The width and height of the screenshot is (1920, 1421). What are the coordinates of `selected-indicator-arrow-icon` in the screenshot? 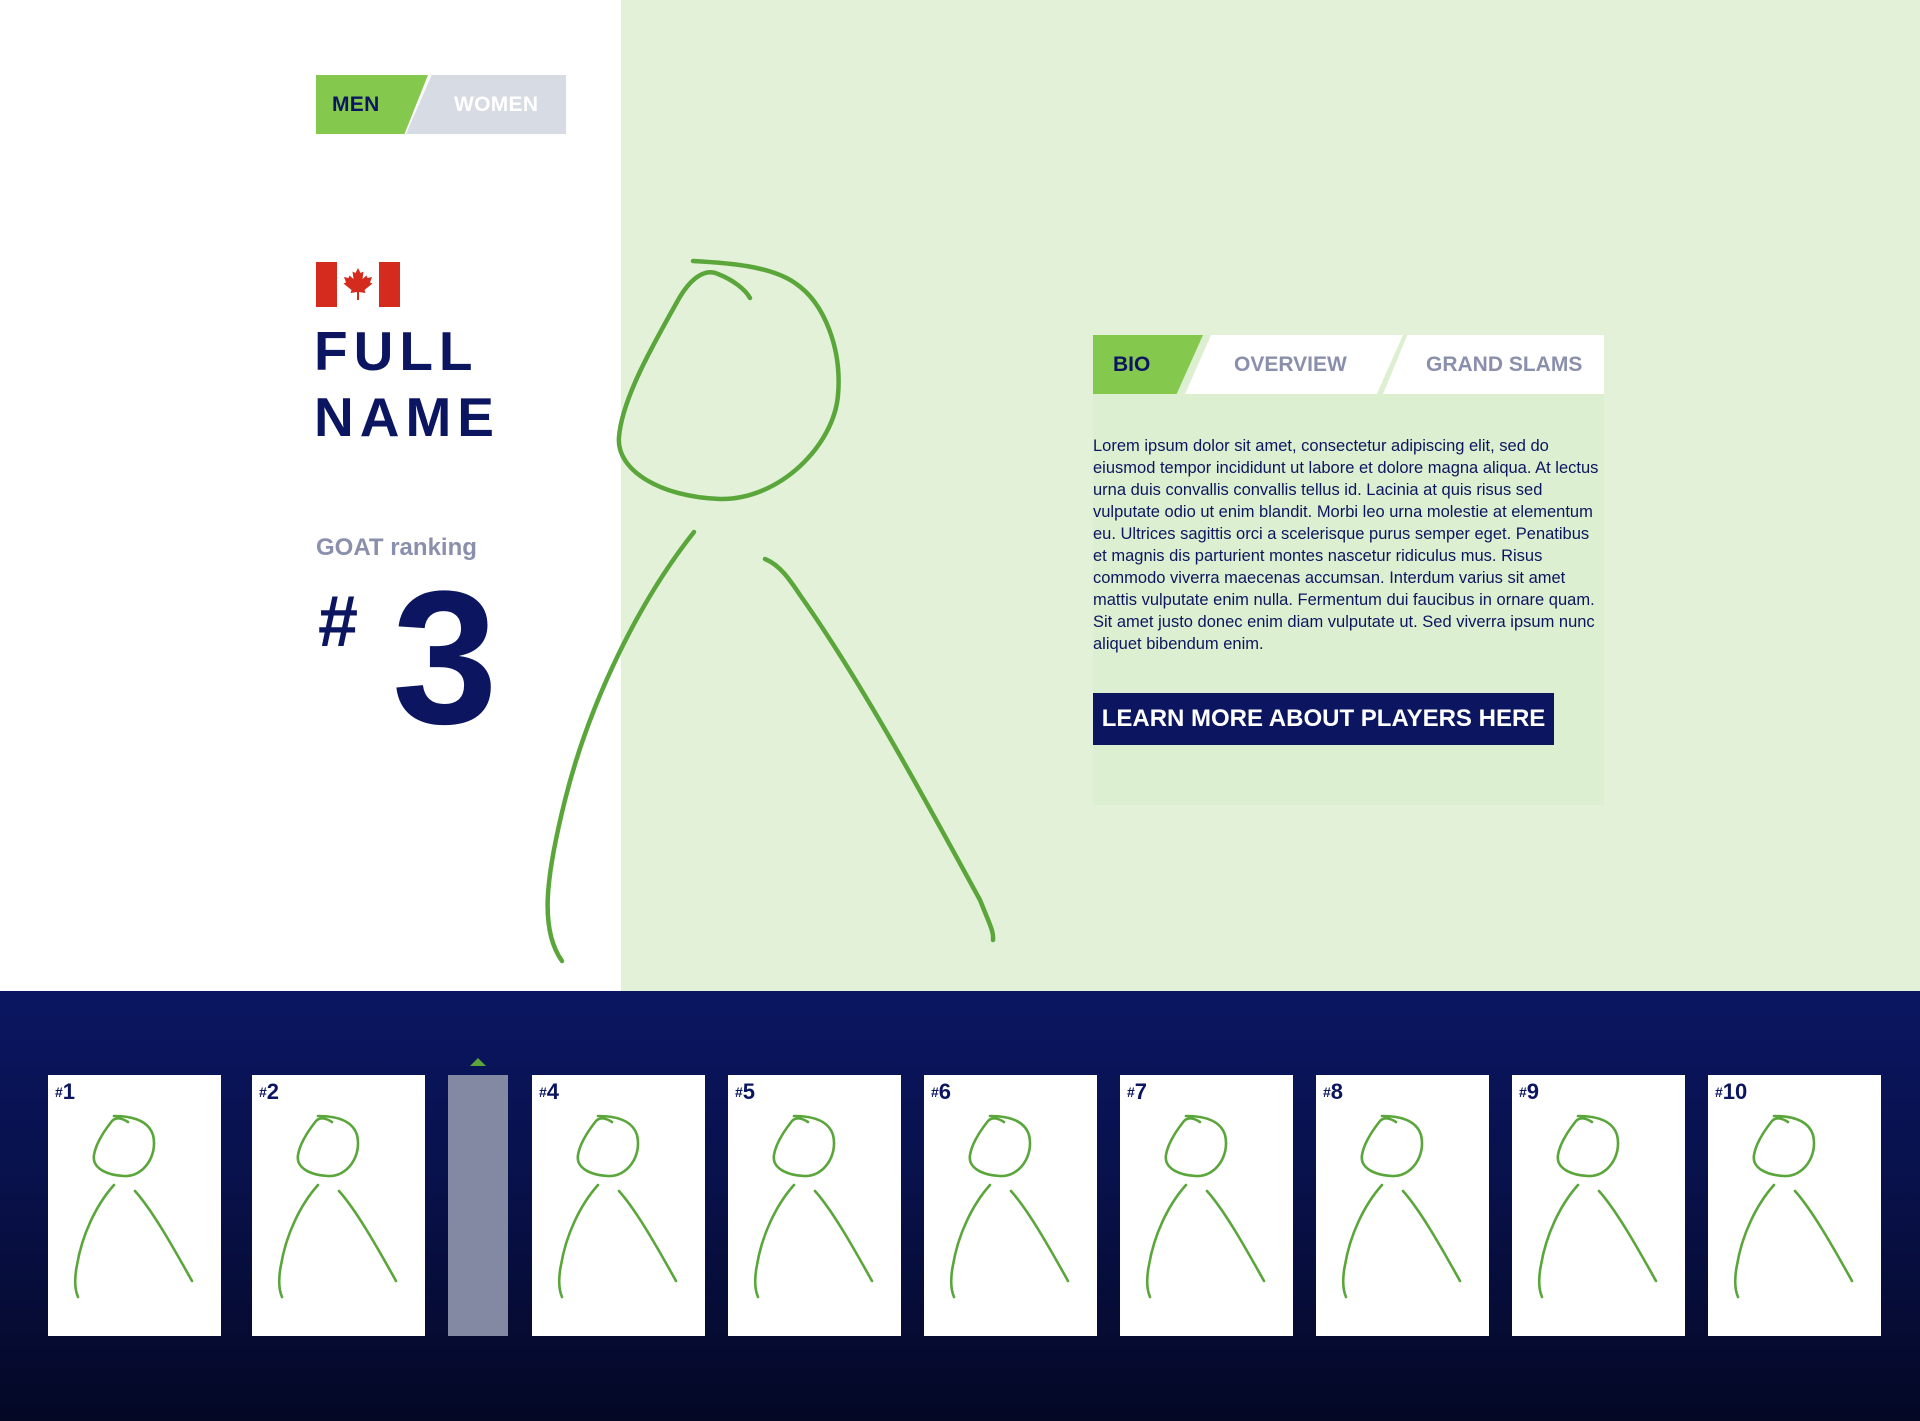 It's located at (478, 1062).